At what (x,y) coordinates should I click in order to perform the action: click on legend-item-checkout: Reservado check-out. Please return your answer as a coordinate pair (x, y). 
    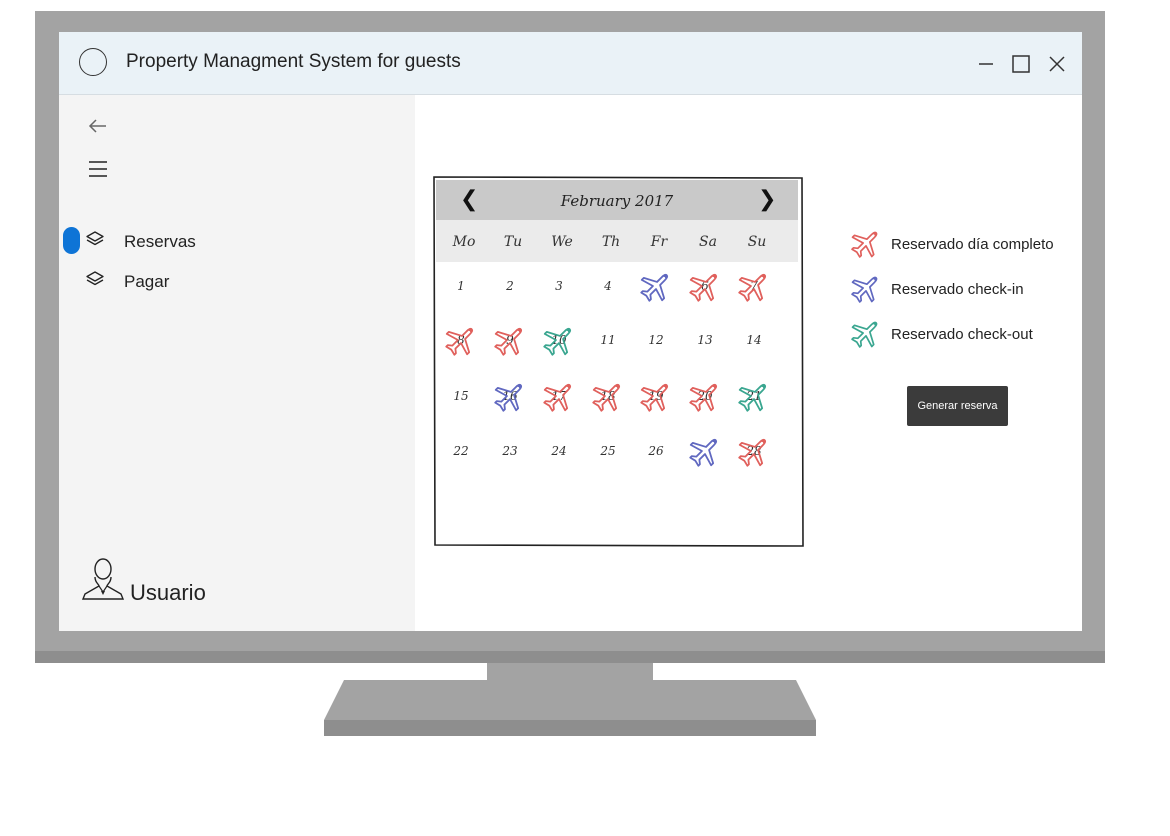
    Looking at the image, I should click on (959, 334).